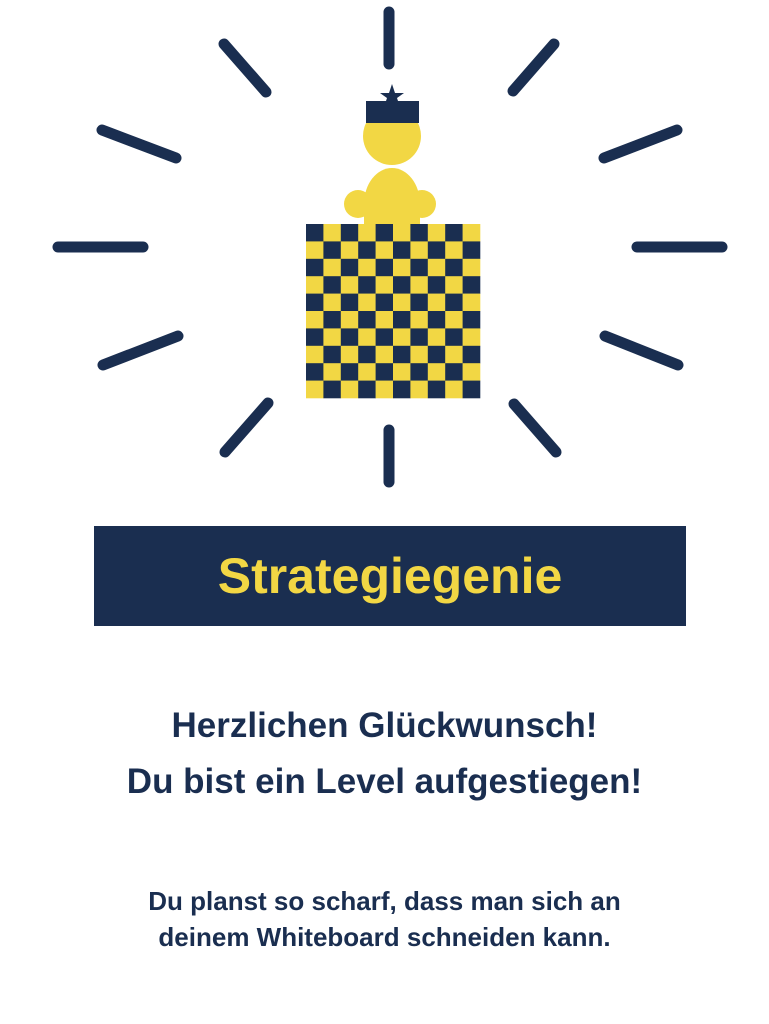 This screenshot has width=769, height=1024. Describe the element at coordinates (246, 427) in the screenshot. I see `ray-bottom-left` at that location.